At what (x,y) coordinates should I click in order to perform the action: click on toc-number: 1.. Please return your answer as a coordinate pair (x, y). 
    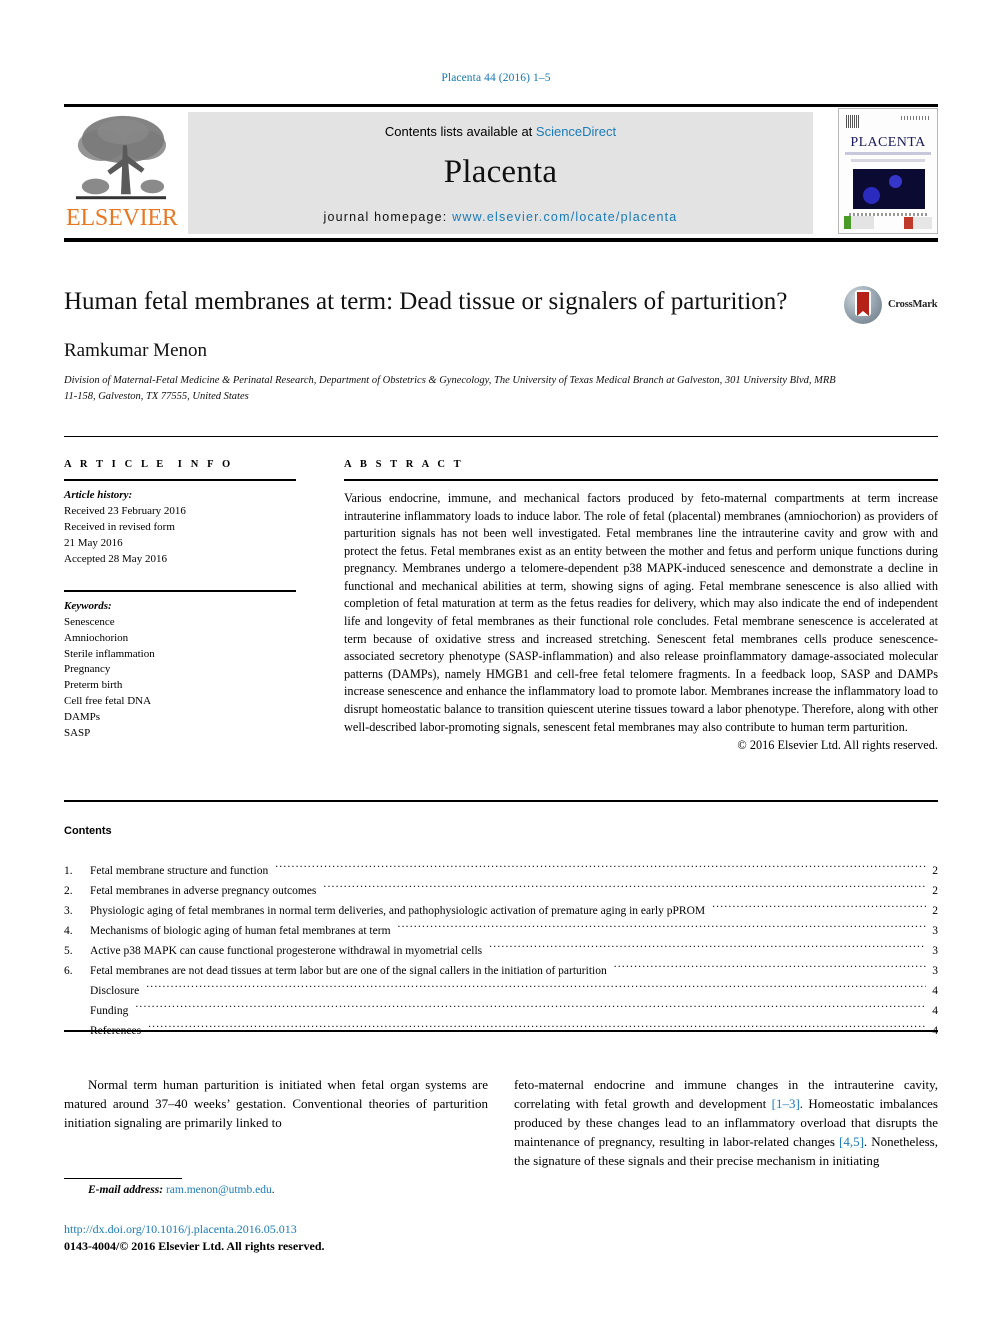
    Looking at the image, I should click on (68, 871).